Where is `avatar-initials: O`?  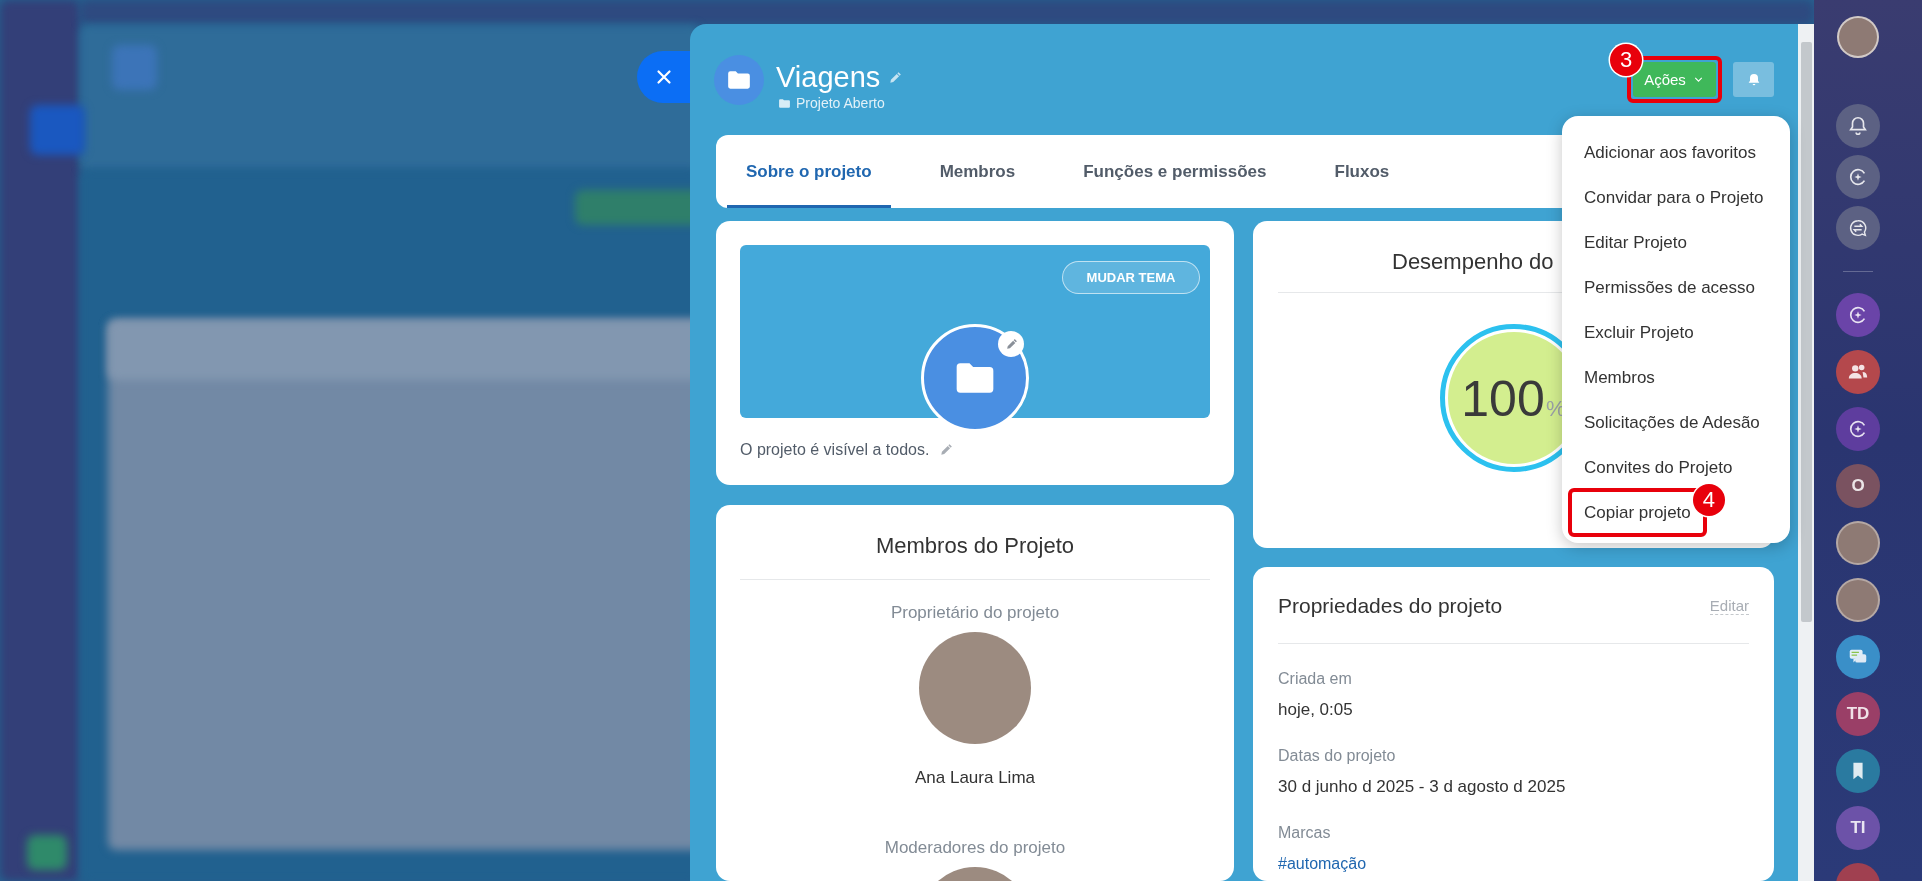 avatar-initials: O is located at coordinates (1858, 486).